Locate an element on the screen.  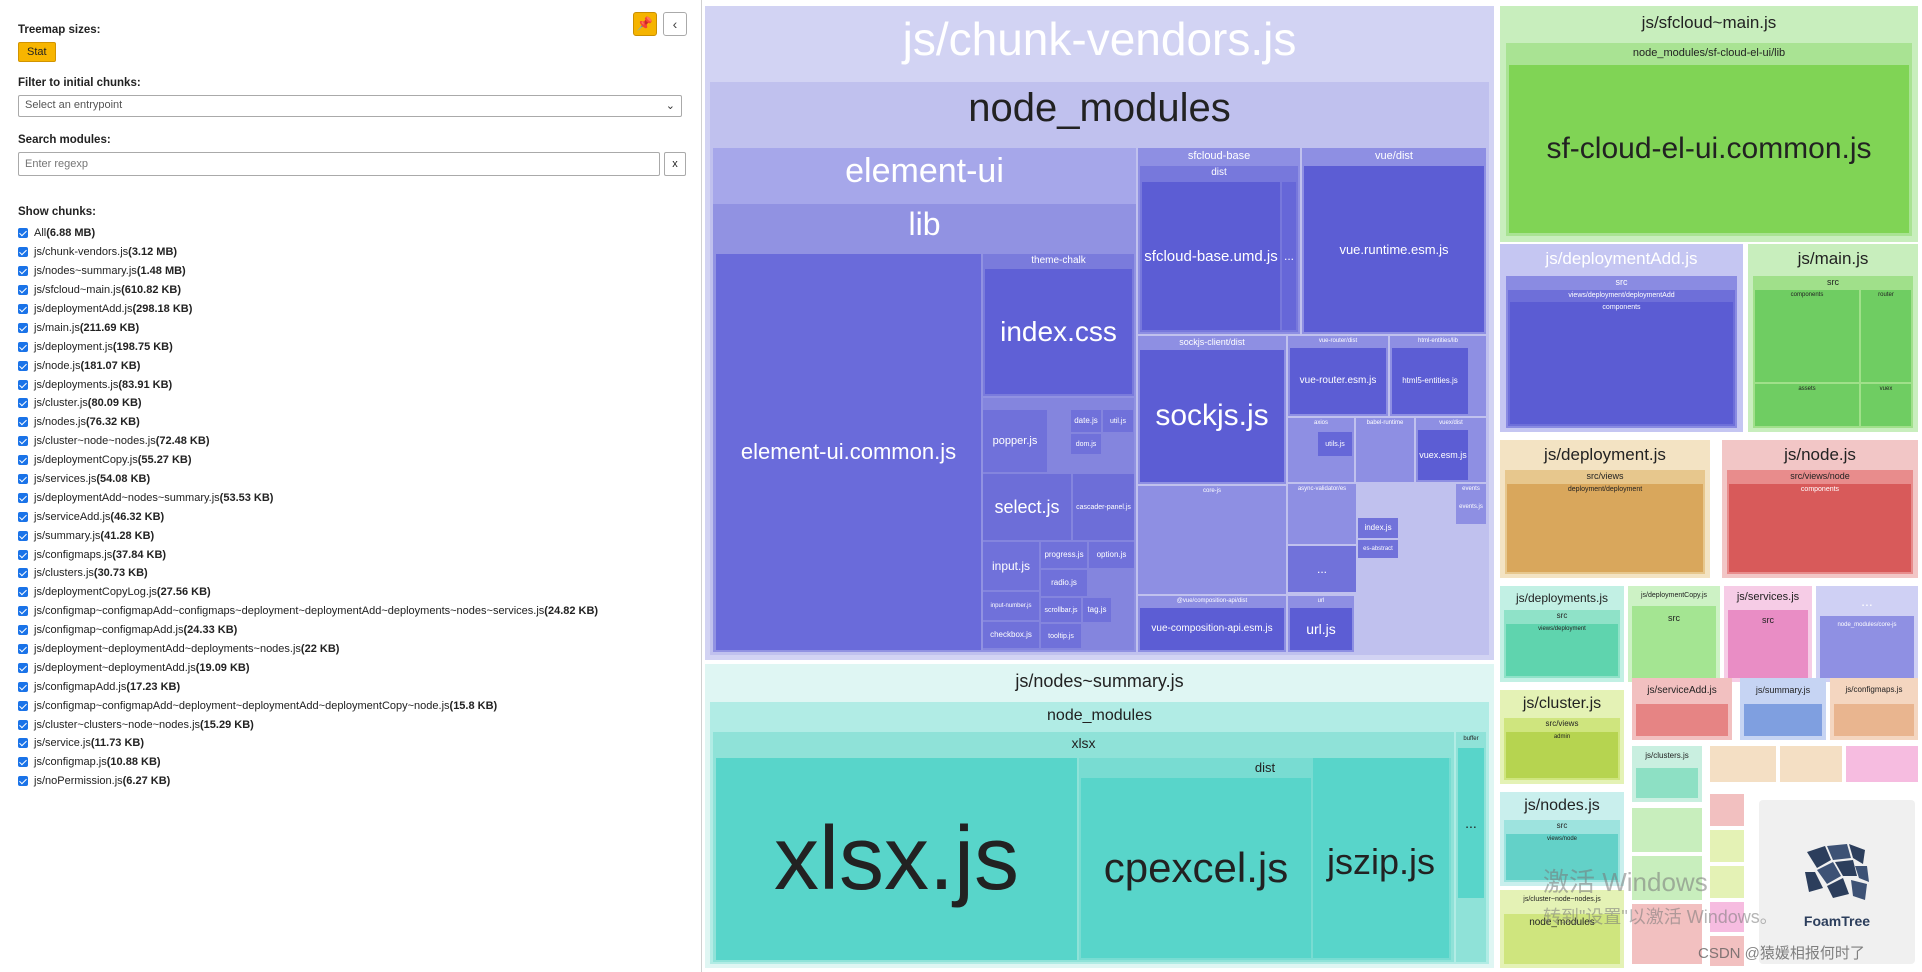
group-configmaps: js/configmaps.js is located at coordinates (1874, 709).